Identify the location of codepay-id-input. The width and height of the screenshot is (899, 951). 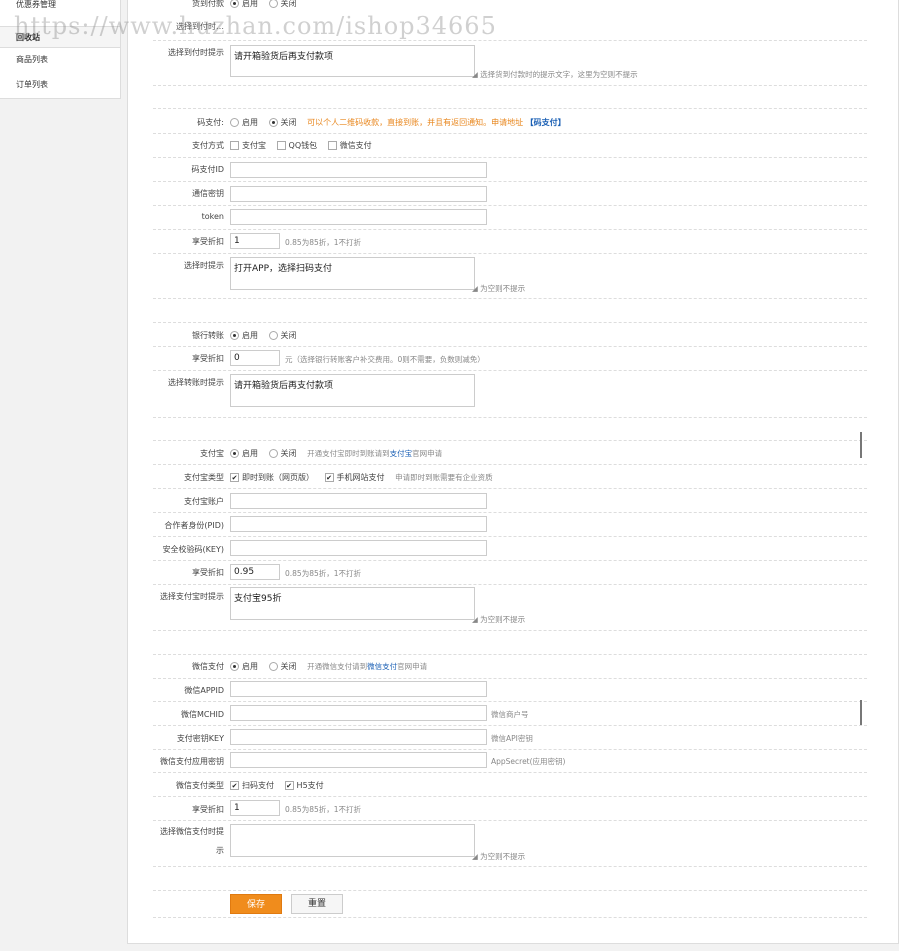
(358, 170).